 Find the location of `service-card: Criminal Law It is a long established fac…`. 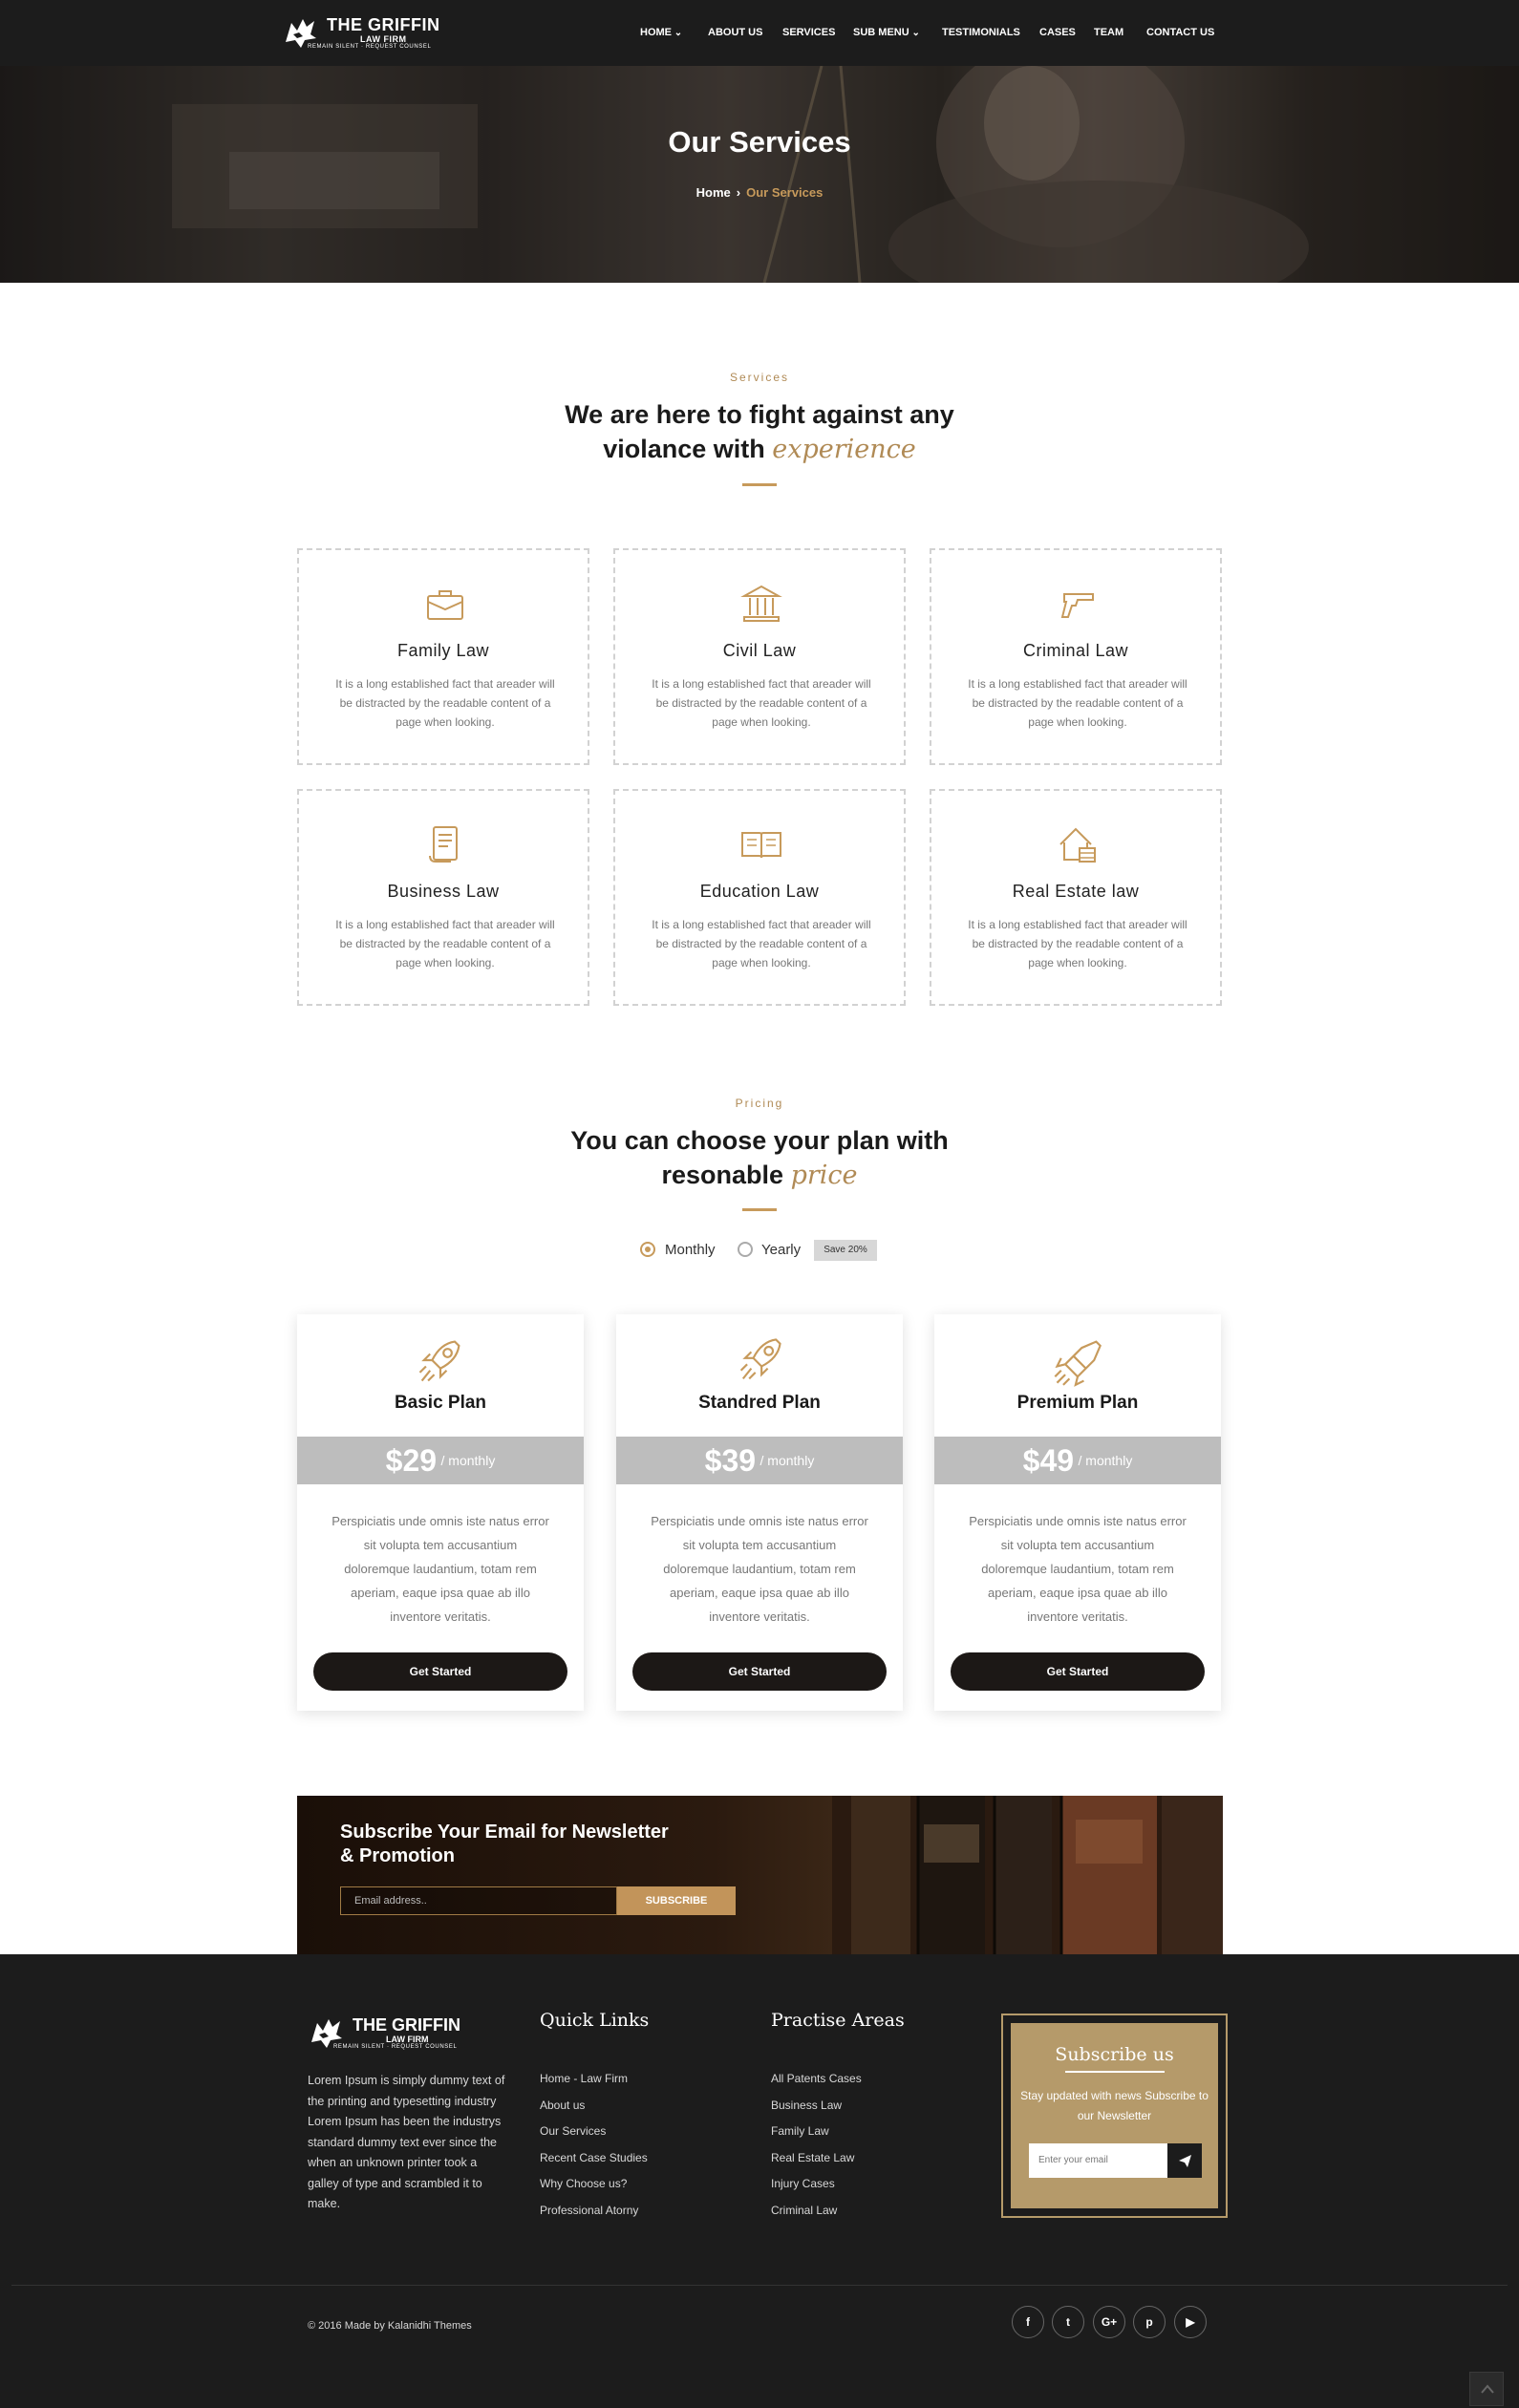

service-card: Criminal Law It is a long established fac… is located at coordinates (1076, 656).